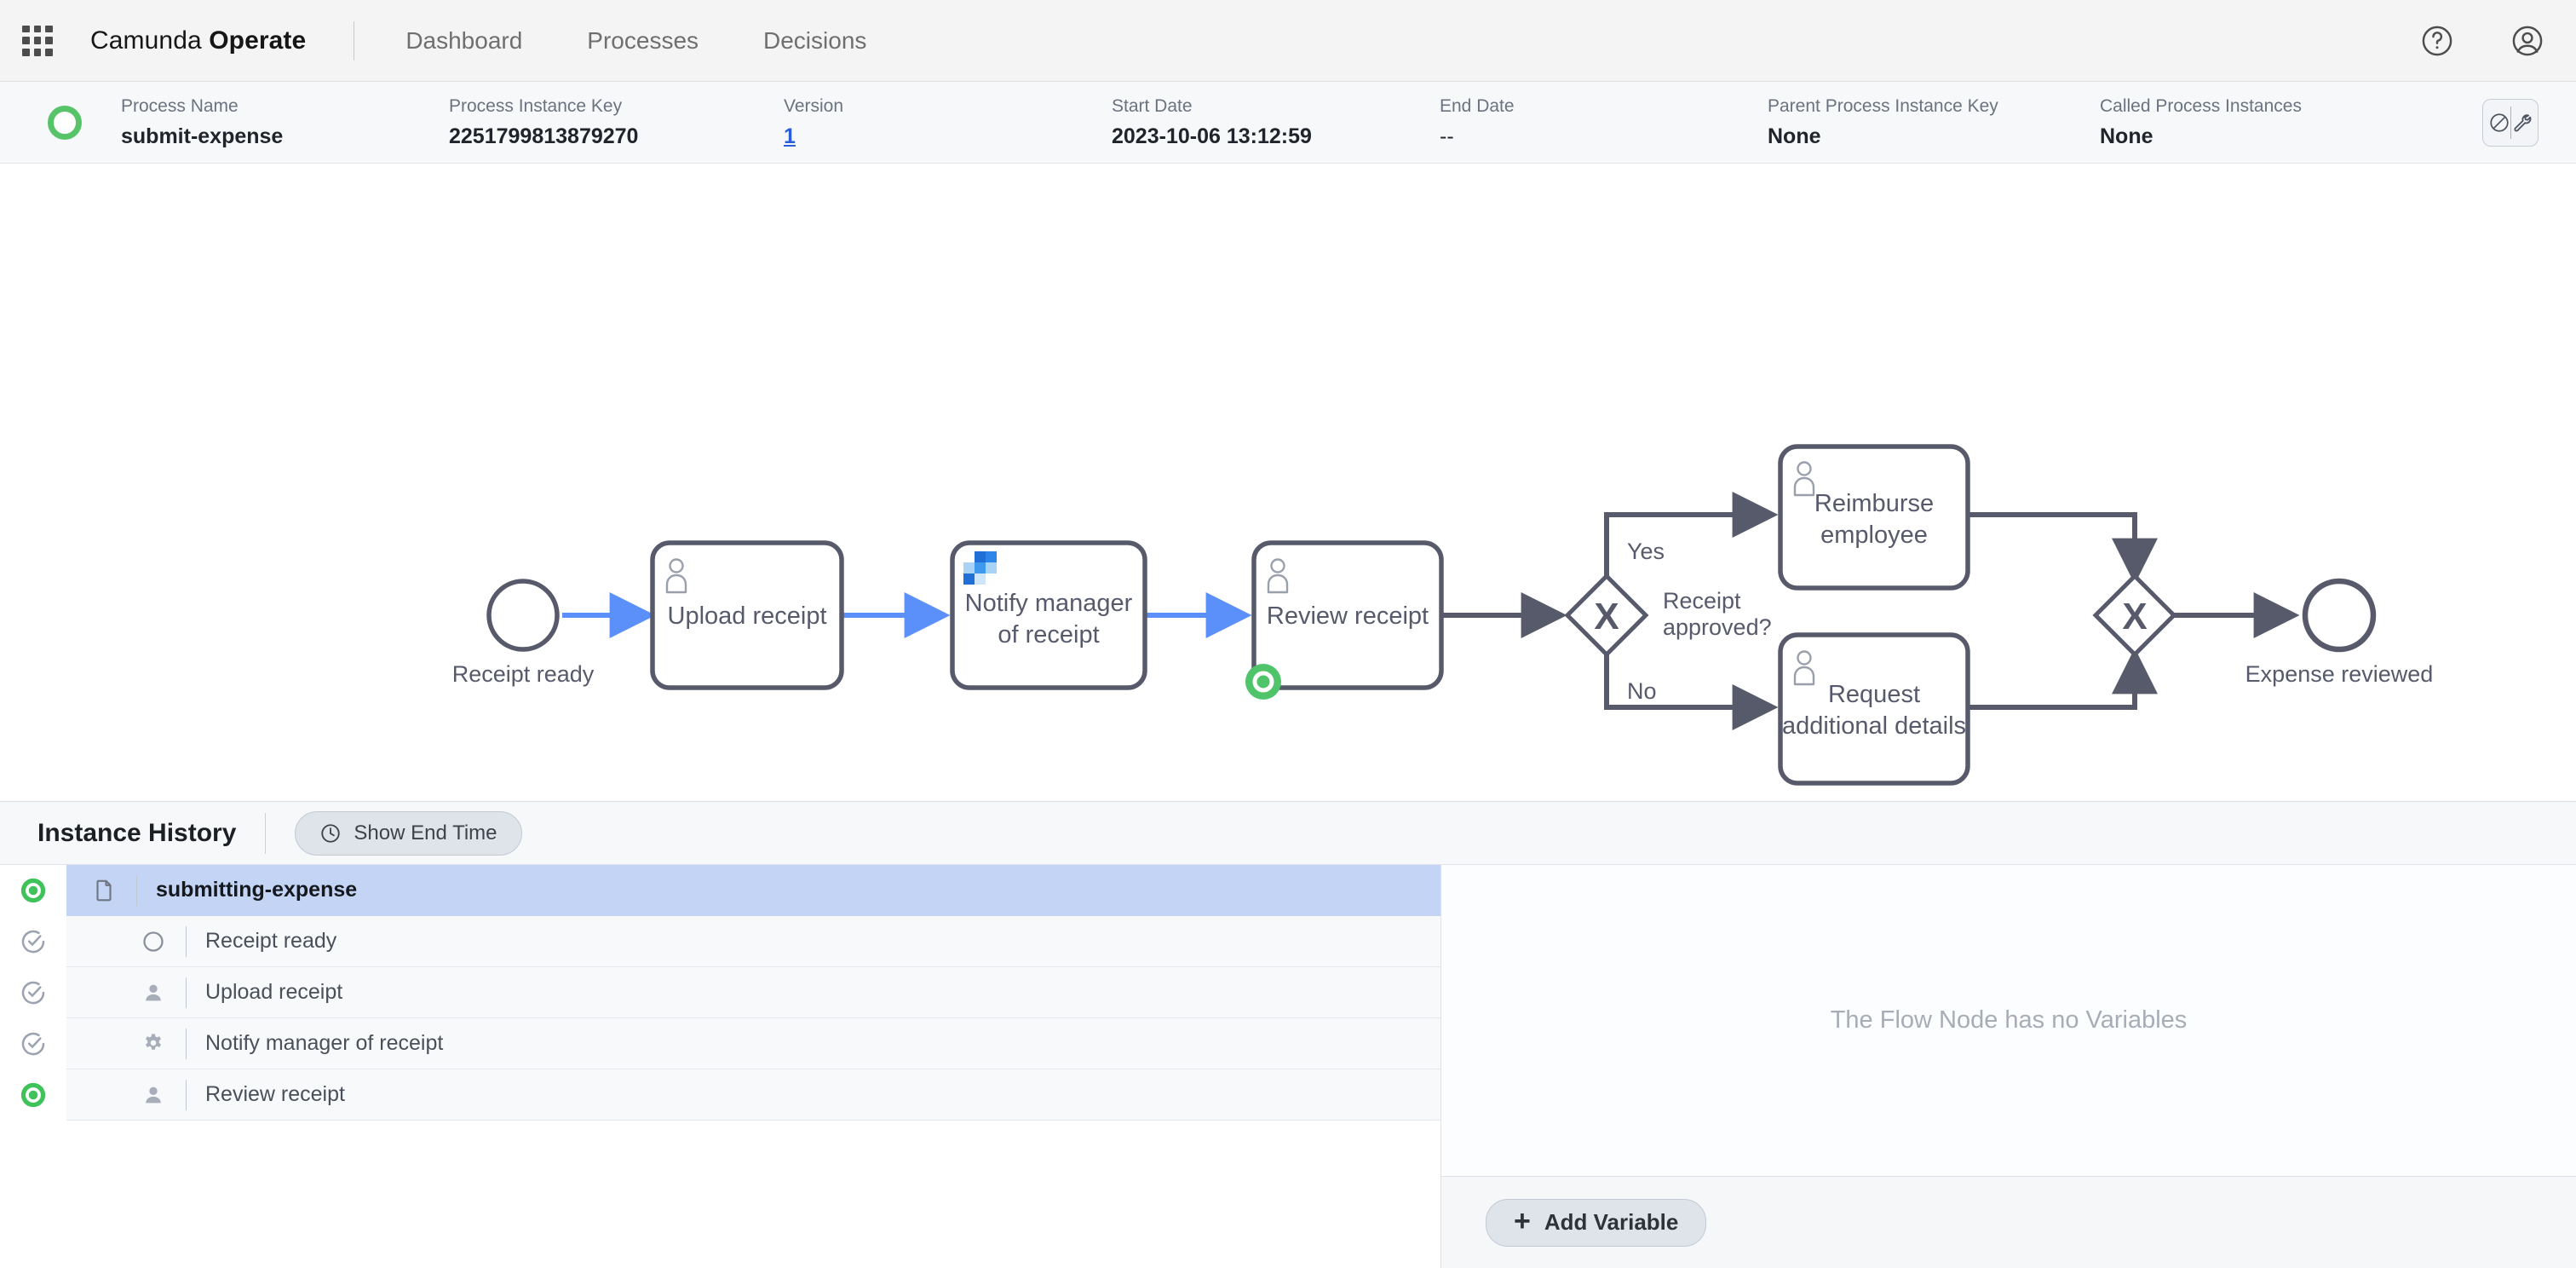 This screenshot has height=1268, width=2576. Describe the element at coordinates (2201, 107) in the screenshot. I see `meta-label: Called Process Instances` at that location.